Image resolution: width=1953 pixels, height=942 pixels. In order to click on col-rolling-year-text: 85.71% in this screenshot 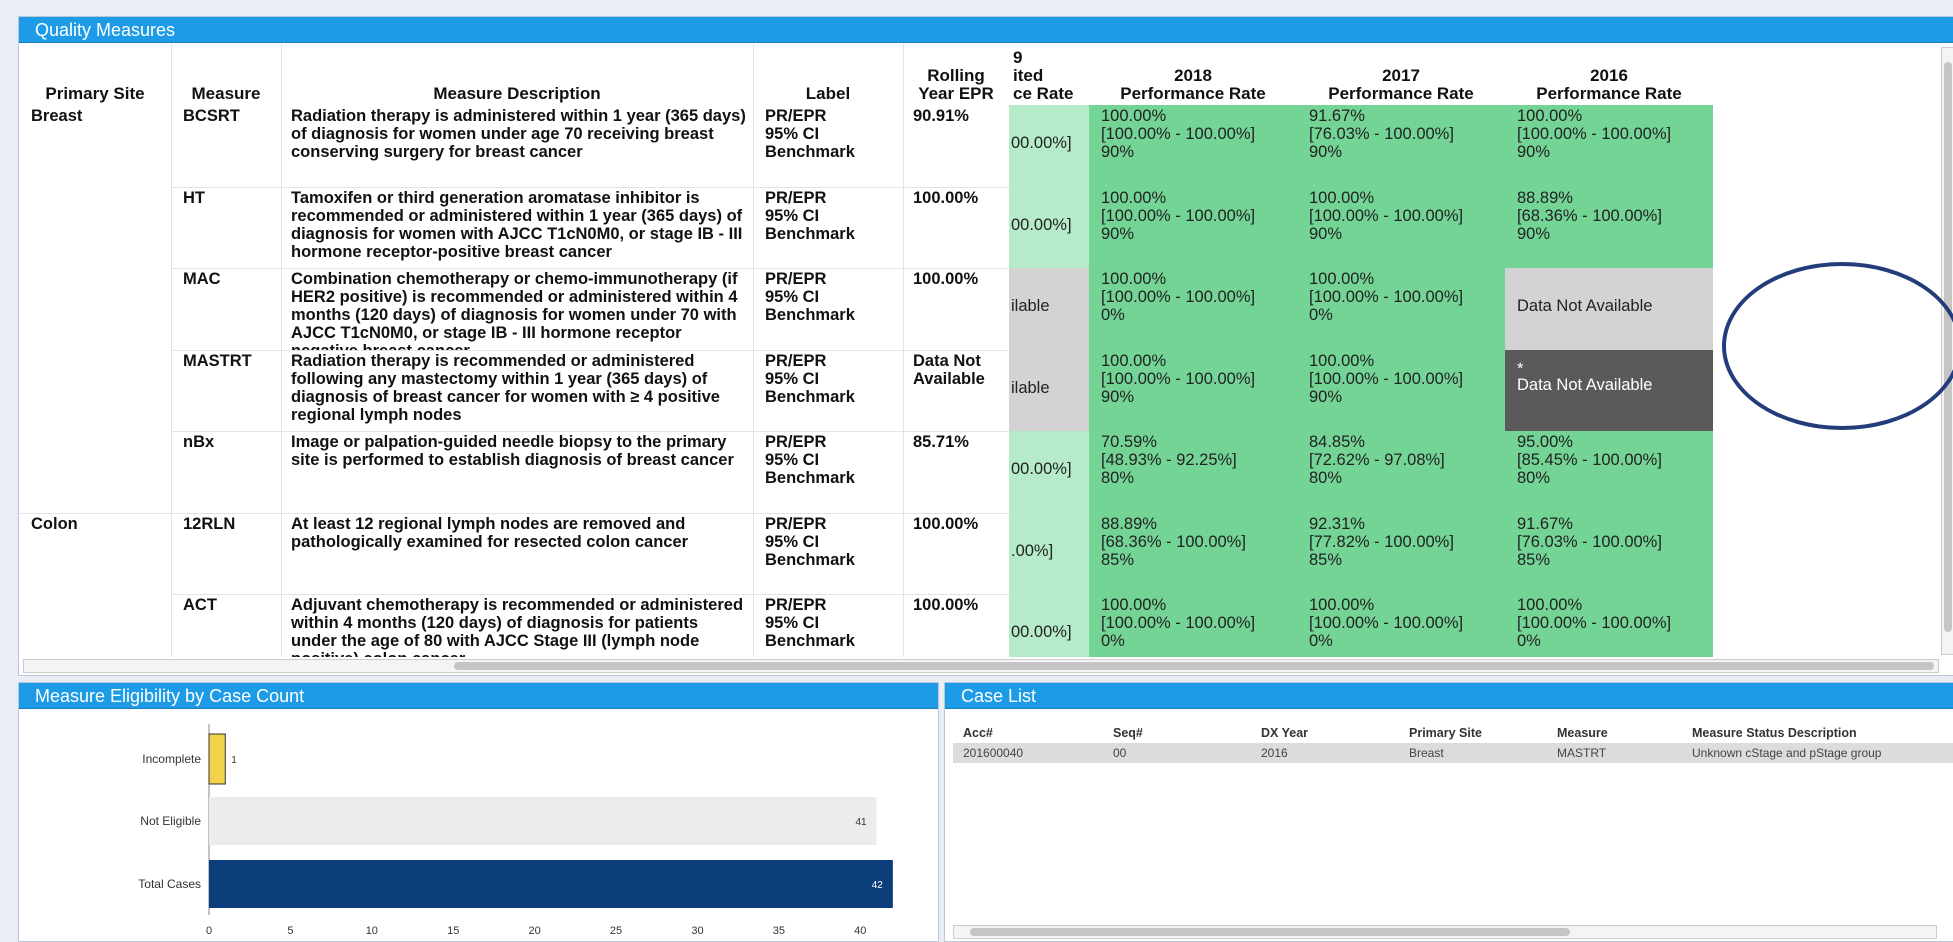, I will do `click(941, 442)`.